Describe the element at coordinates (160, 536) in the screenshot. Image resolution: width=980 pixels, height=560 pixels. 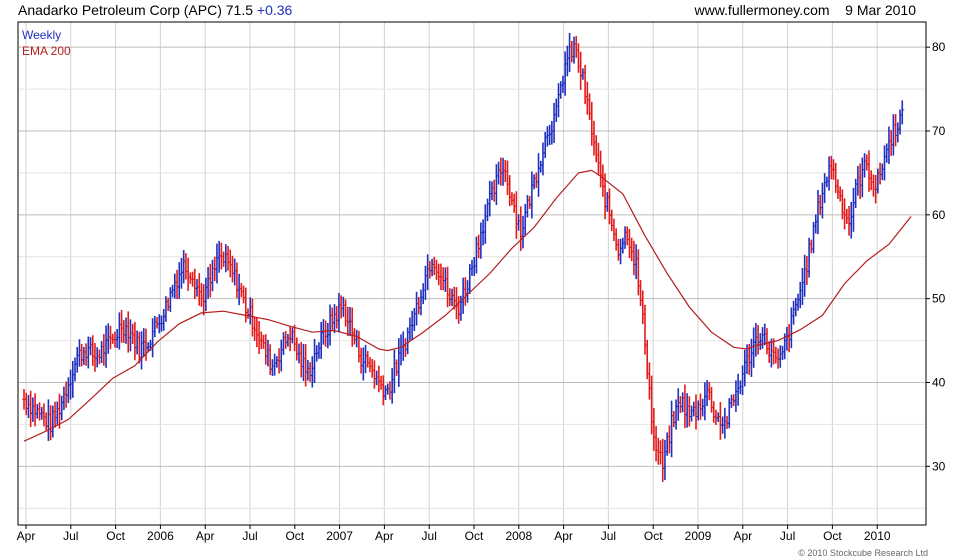
I see `x-tick-label: 2006` at that location.